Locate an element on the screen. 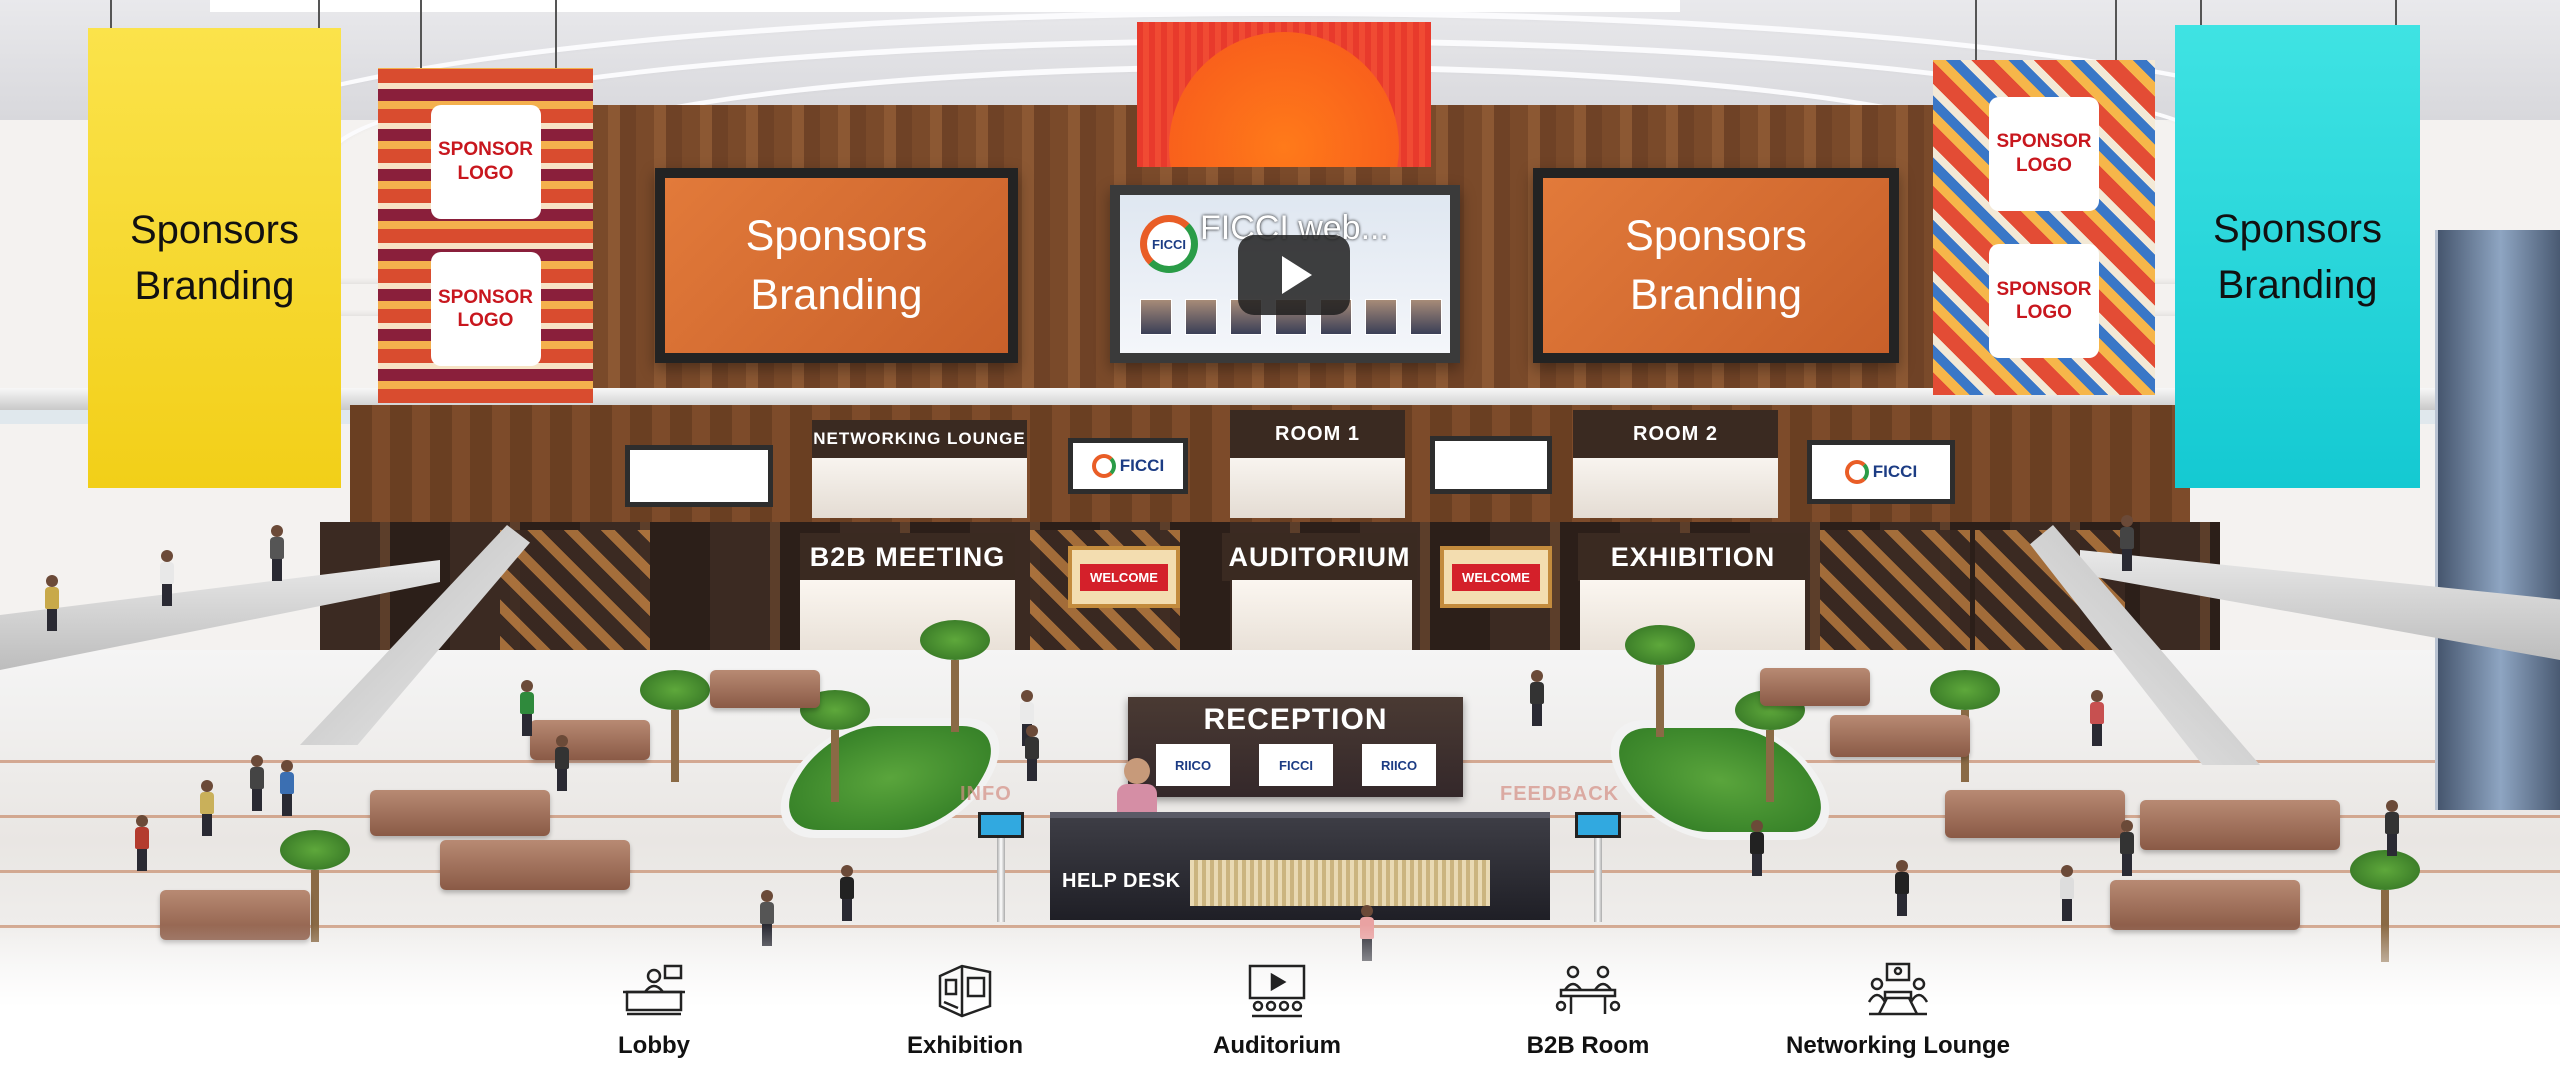 The image size is (2560, 1075). patterned-sponsor-banner-right: SPONSOR LOGO SPONSOR LOGO is located at coordinates (2044, 227).